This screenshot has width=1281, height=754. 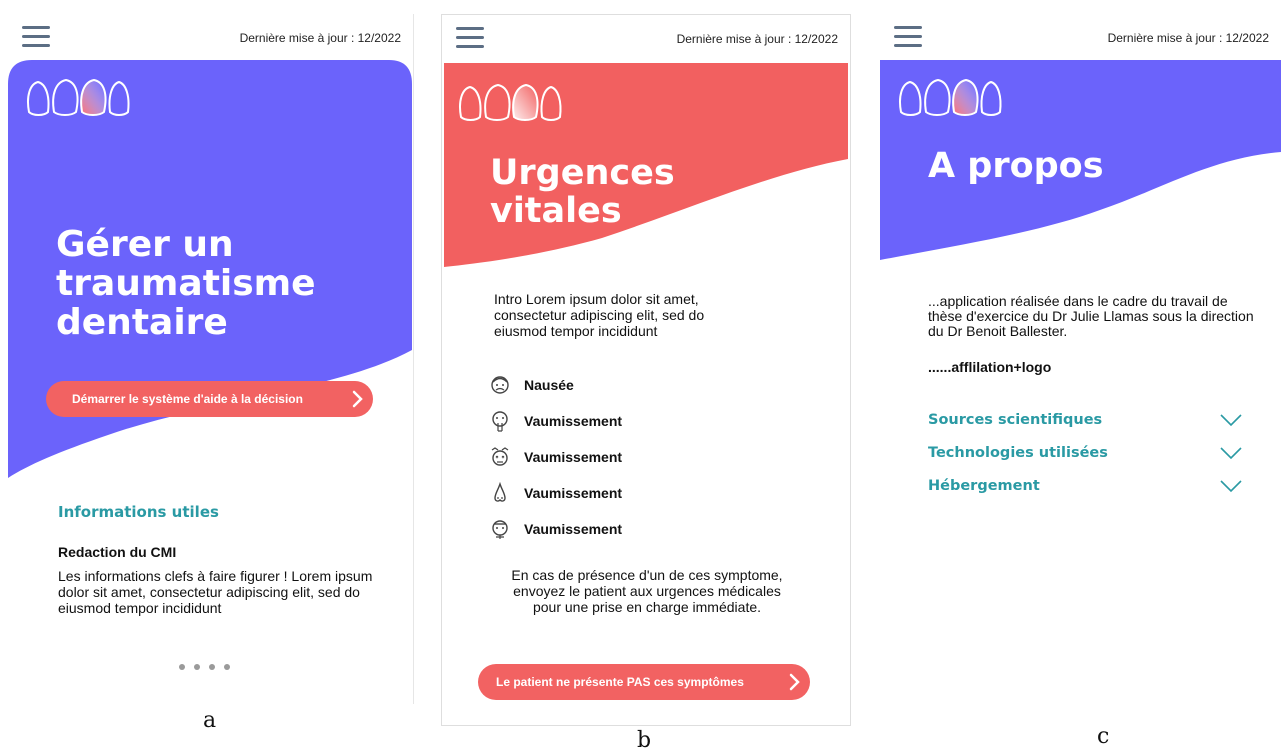 I want to click on nausea-face-icon, so click(x=500, y=385).